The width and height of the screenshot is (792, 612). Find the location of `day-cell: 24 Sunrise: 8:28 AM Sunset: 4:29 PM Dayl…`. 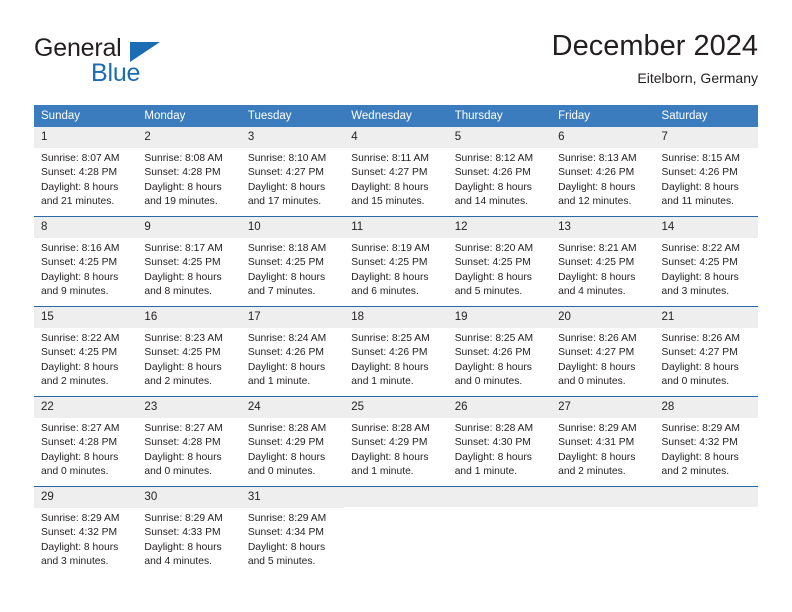

day-cell: 24 Sunrise: 8:28 AM Sunset: 4:29 PM Dayl… is located at coordinates (292, 441).